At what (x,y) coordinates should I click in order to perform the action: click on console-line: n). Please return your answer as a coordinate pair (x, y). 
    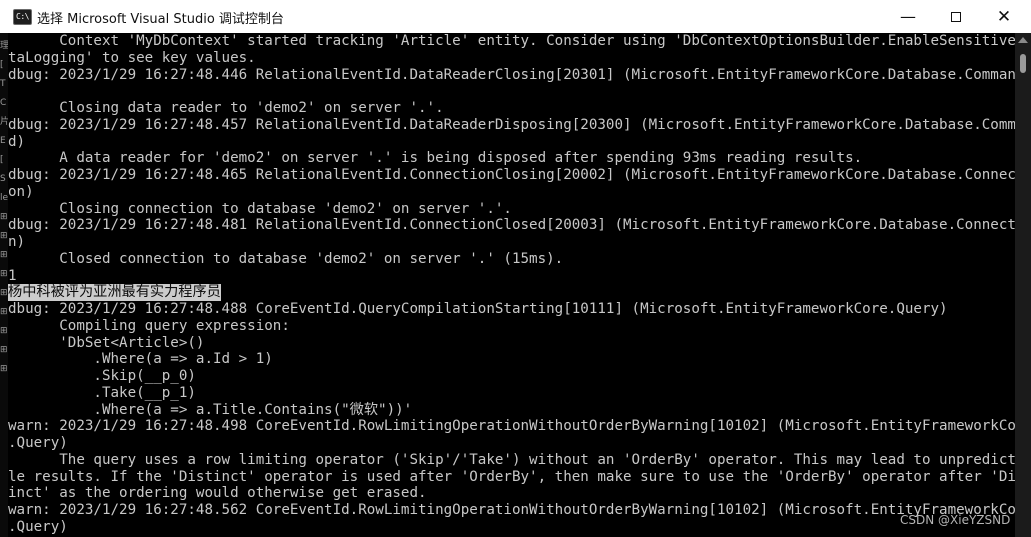
    Looking at the image, I should click on (17, 242).